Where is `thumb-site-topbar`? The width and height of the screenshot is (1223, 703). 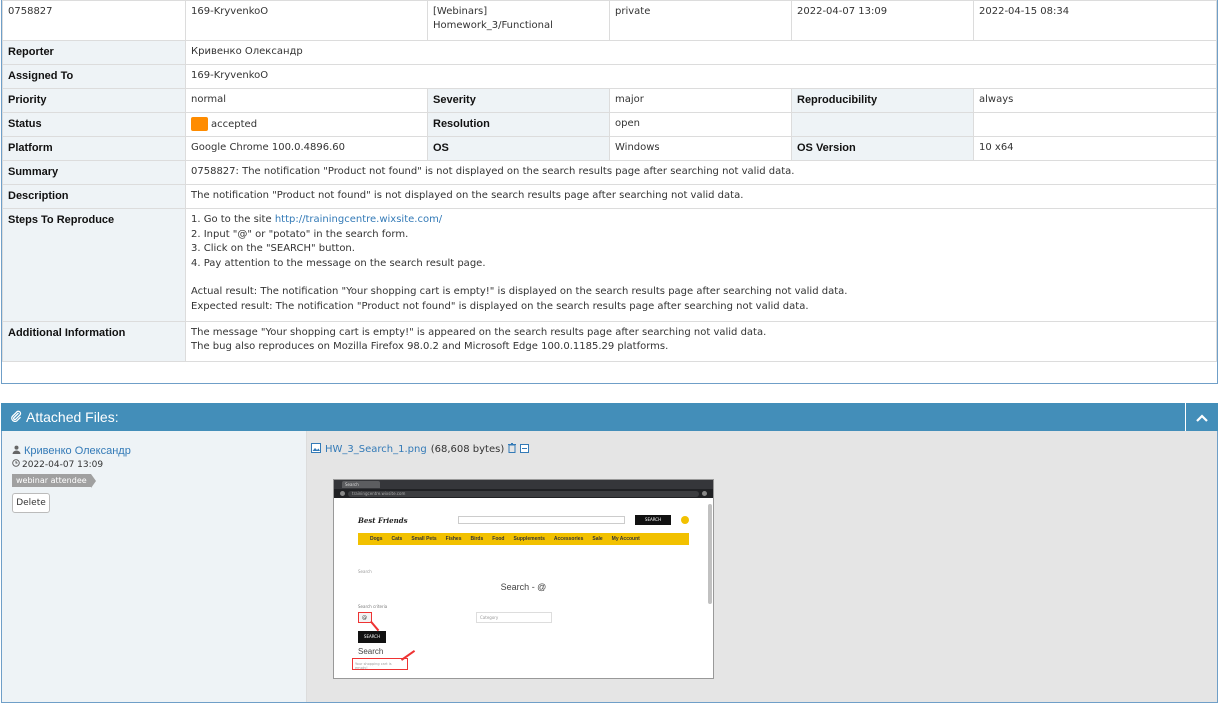 thumb-site-topbar is located at coordinates (523, 504).